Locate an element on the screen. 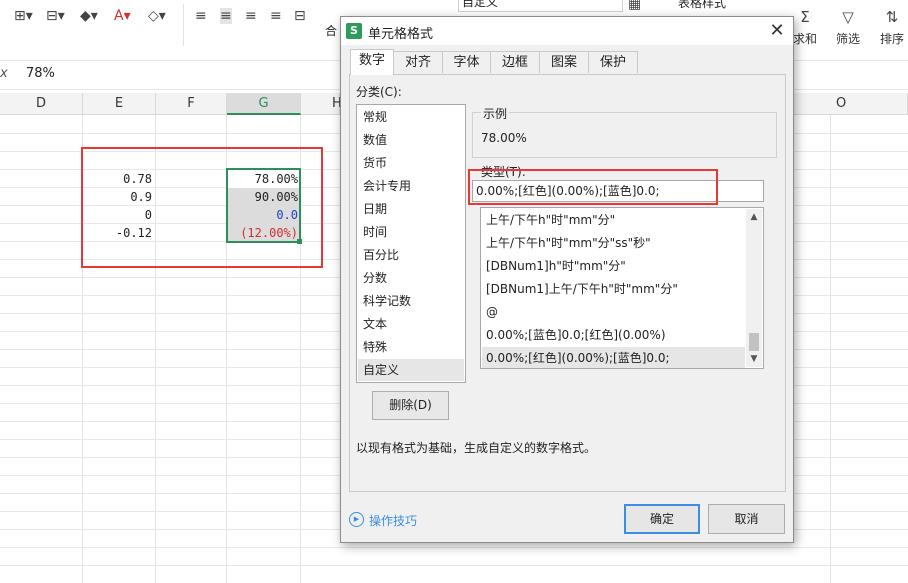 Image resolution: width=908 pixels, height=583 pixels. category-item: 科学记数 is located at coordinates (411, 301).